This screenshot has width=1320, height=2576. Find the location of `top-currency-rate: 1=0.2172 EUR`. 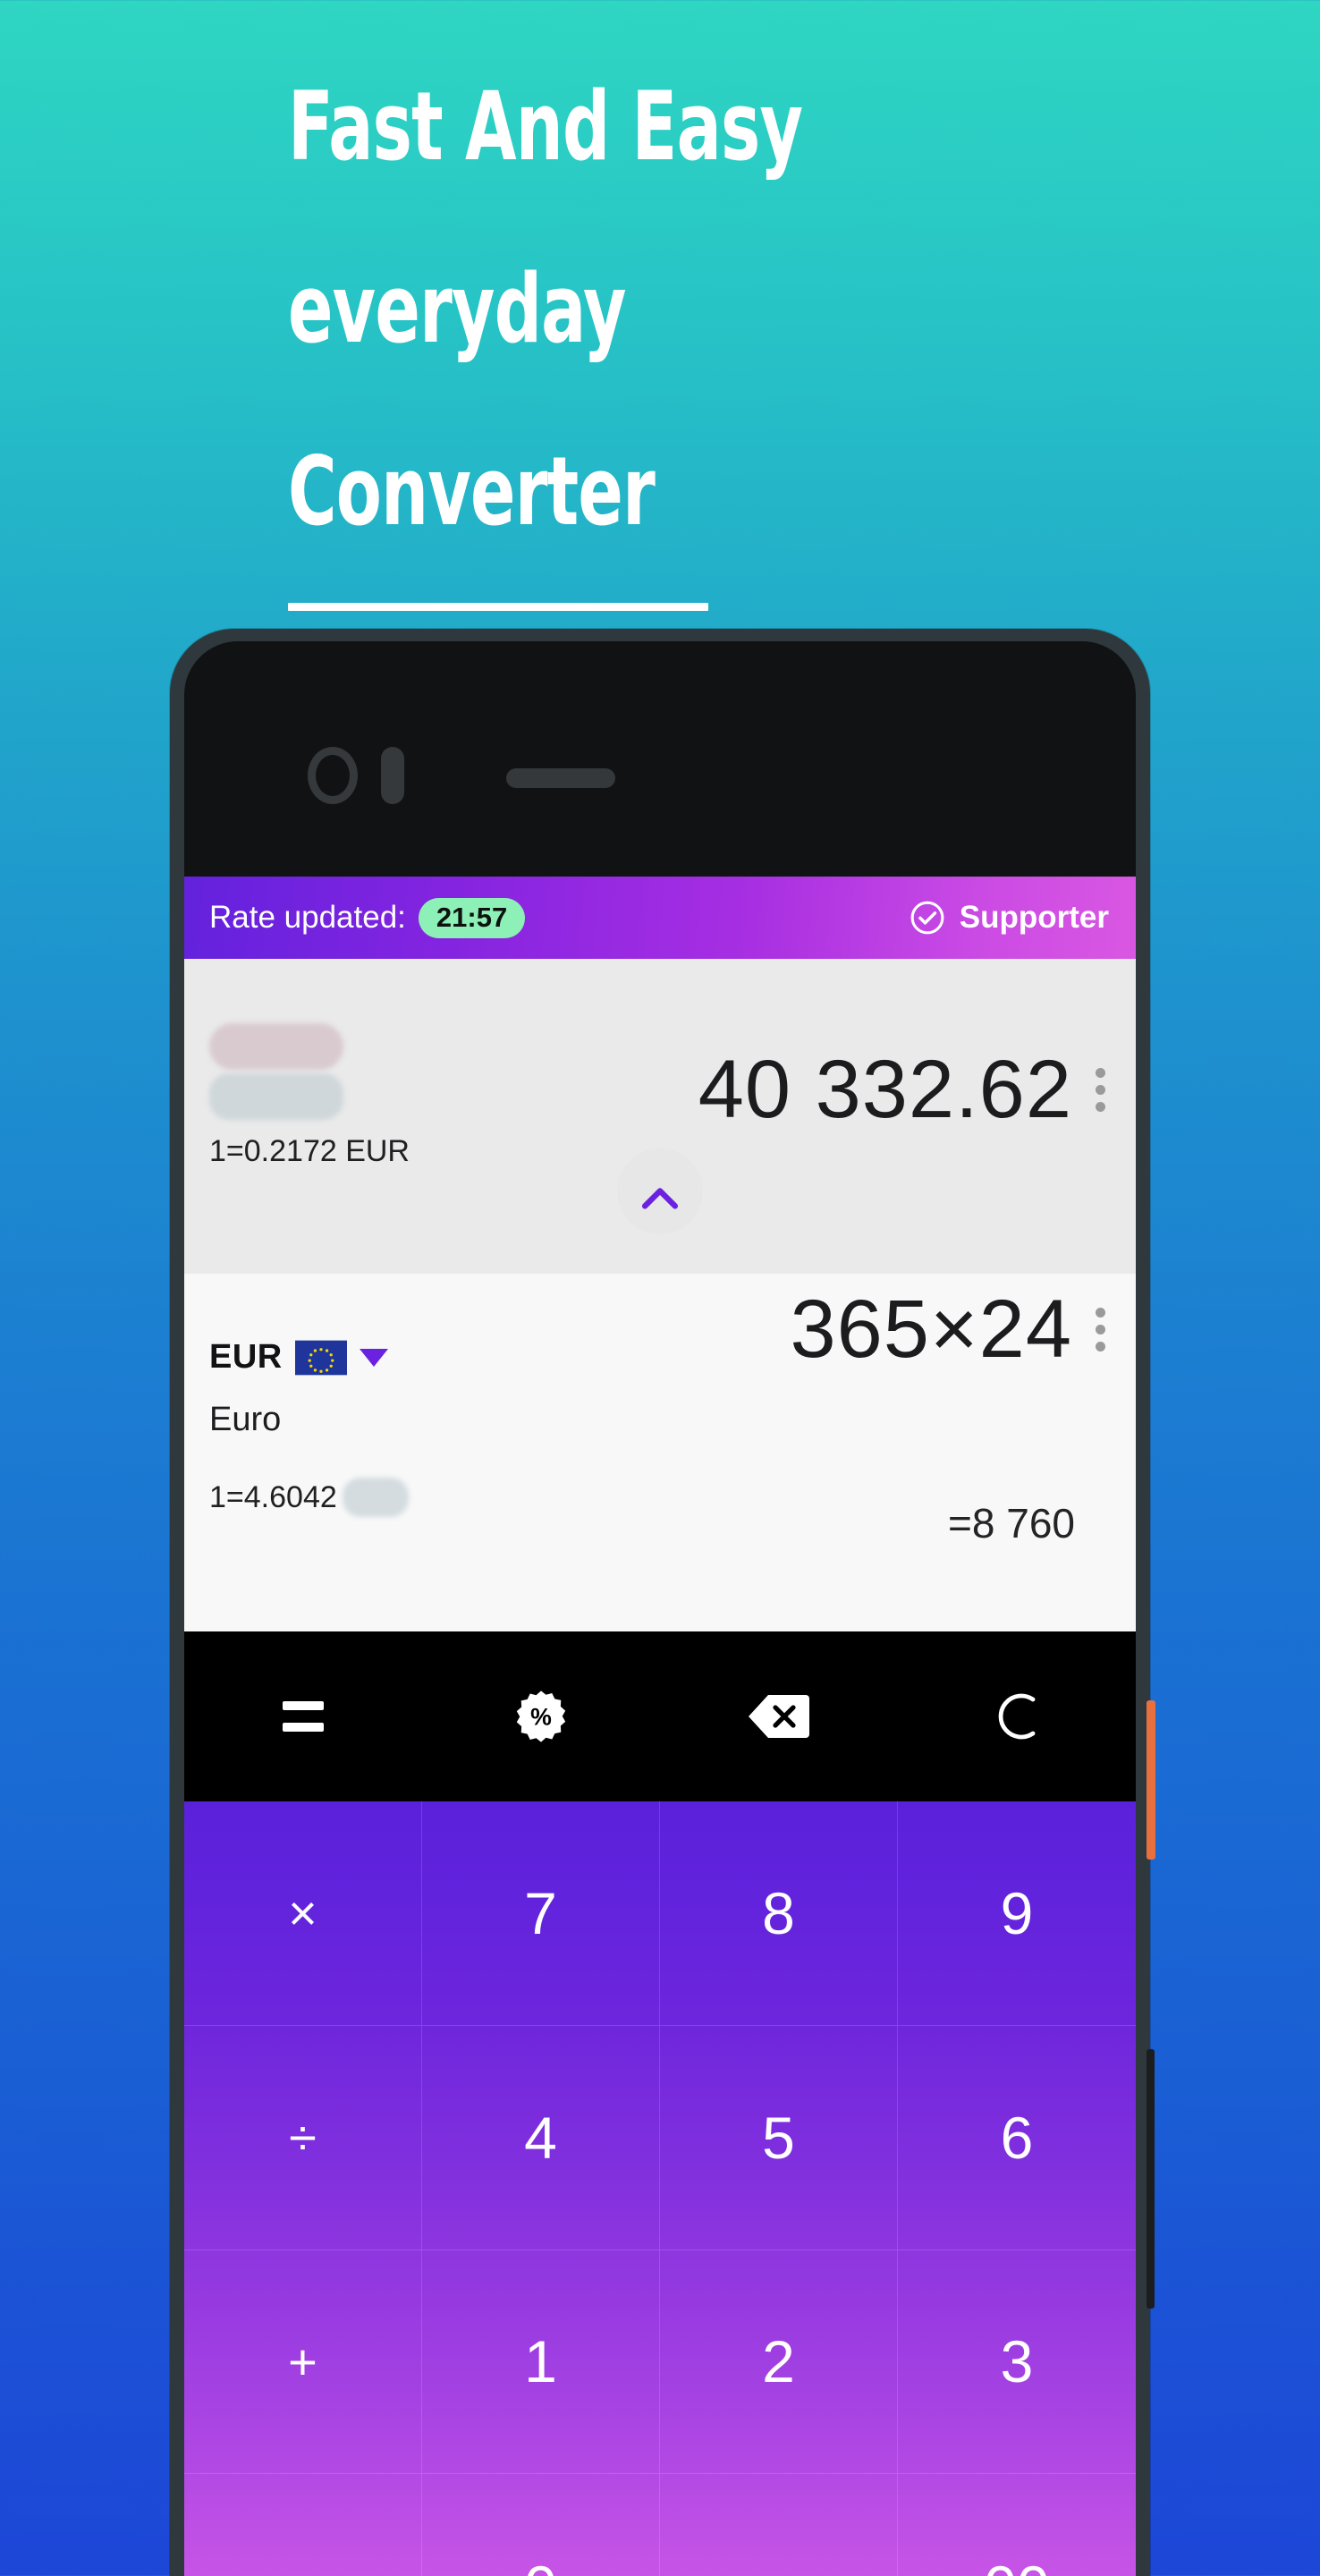

top-currency-rate: 1=0.2172 EUR is located at coordinates (309, 1151).